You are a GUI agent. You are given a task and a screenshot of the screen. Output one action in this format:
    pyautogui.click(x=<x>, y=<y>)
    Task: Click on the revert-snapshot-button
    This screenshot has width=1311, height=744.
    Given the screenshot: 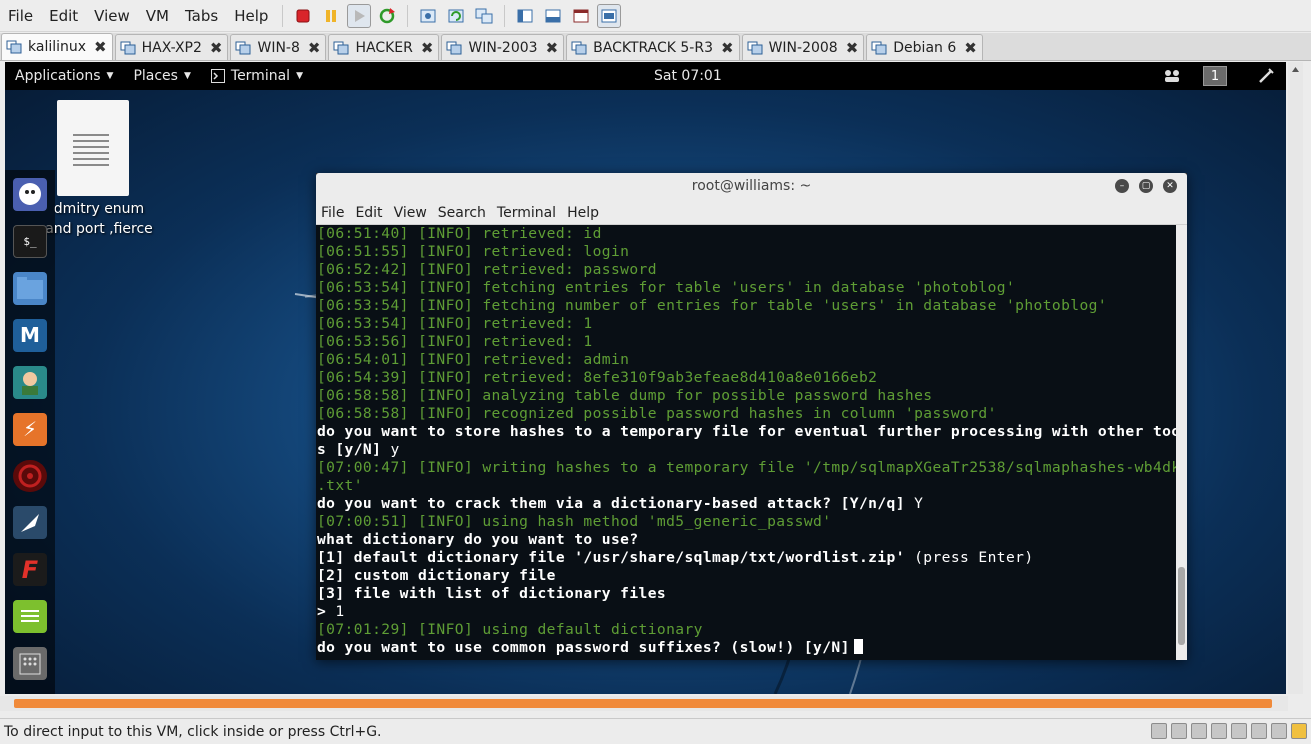 What is the action you would take?
    pyautogui.click(x=456, y=16)
    